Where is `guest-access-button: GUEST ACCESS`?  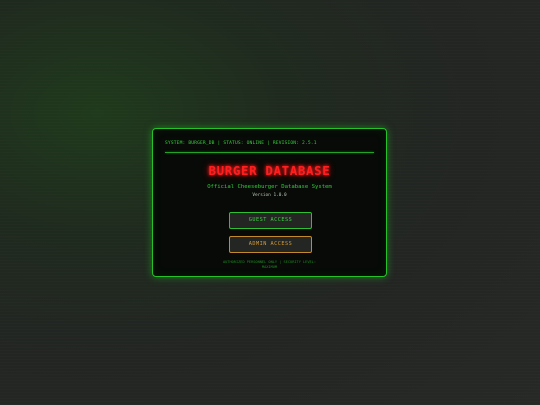 guest-access-button: GUEST ACCESS is located at coordinates (270, 220).